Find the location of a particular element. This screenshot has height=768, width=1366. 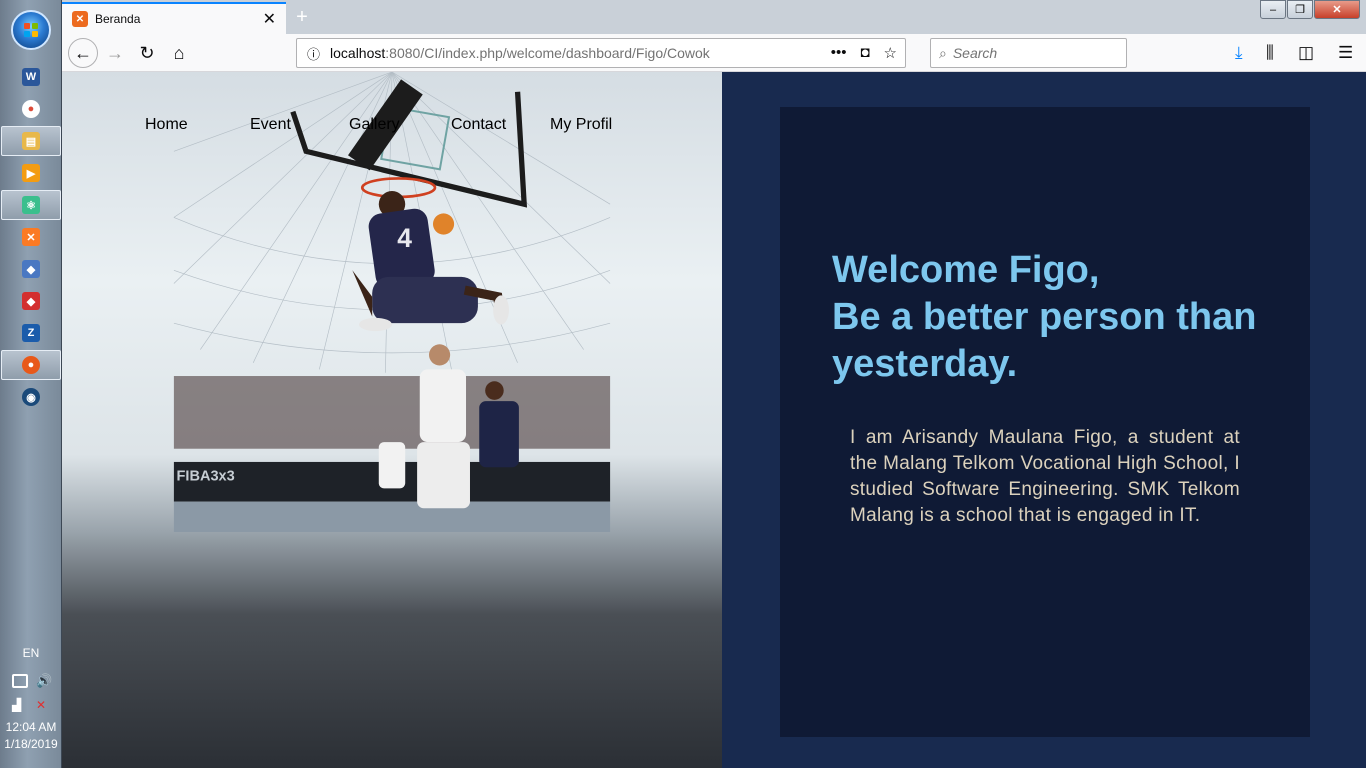

atom-icon: ⚛ is located at coordinates (31, 205).